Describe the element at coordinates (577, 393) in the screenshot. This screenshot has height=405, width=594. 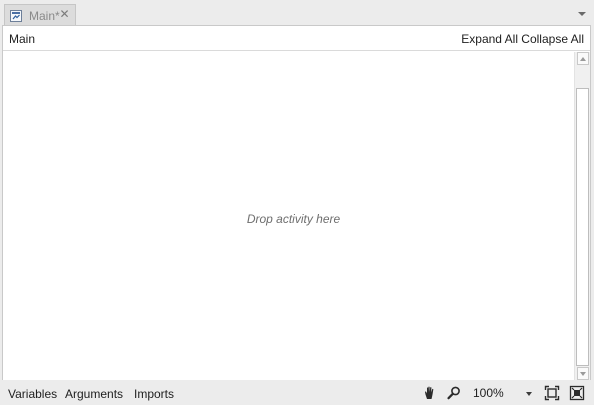
I see `overview-icon` at that location.